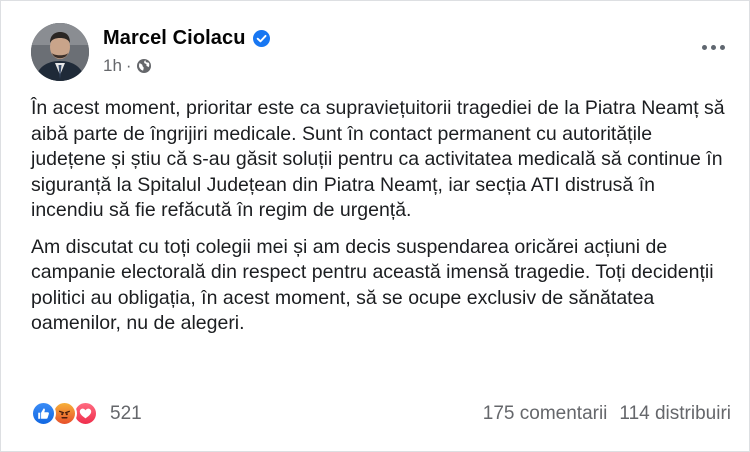  Describe the element at coordinates (675, 414) in the screenshot. I see `shares-count-link: 114 distribuiri` at that location.